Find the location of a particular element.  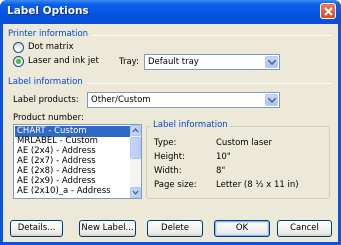

close-icon is located at coordinates (328, 11).